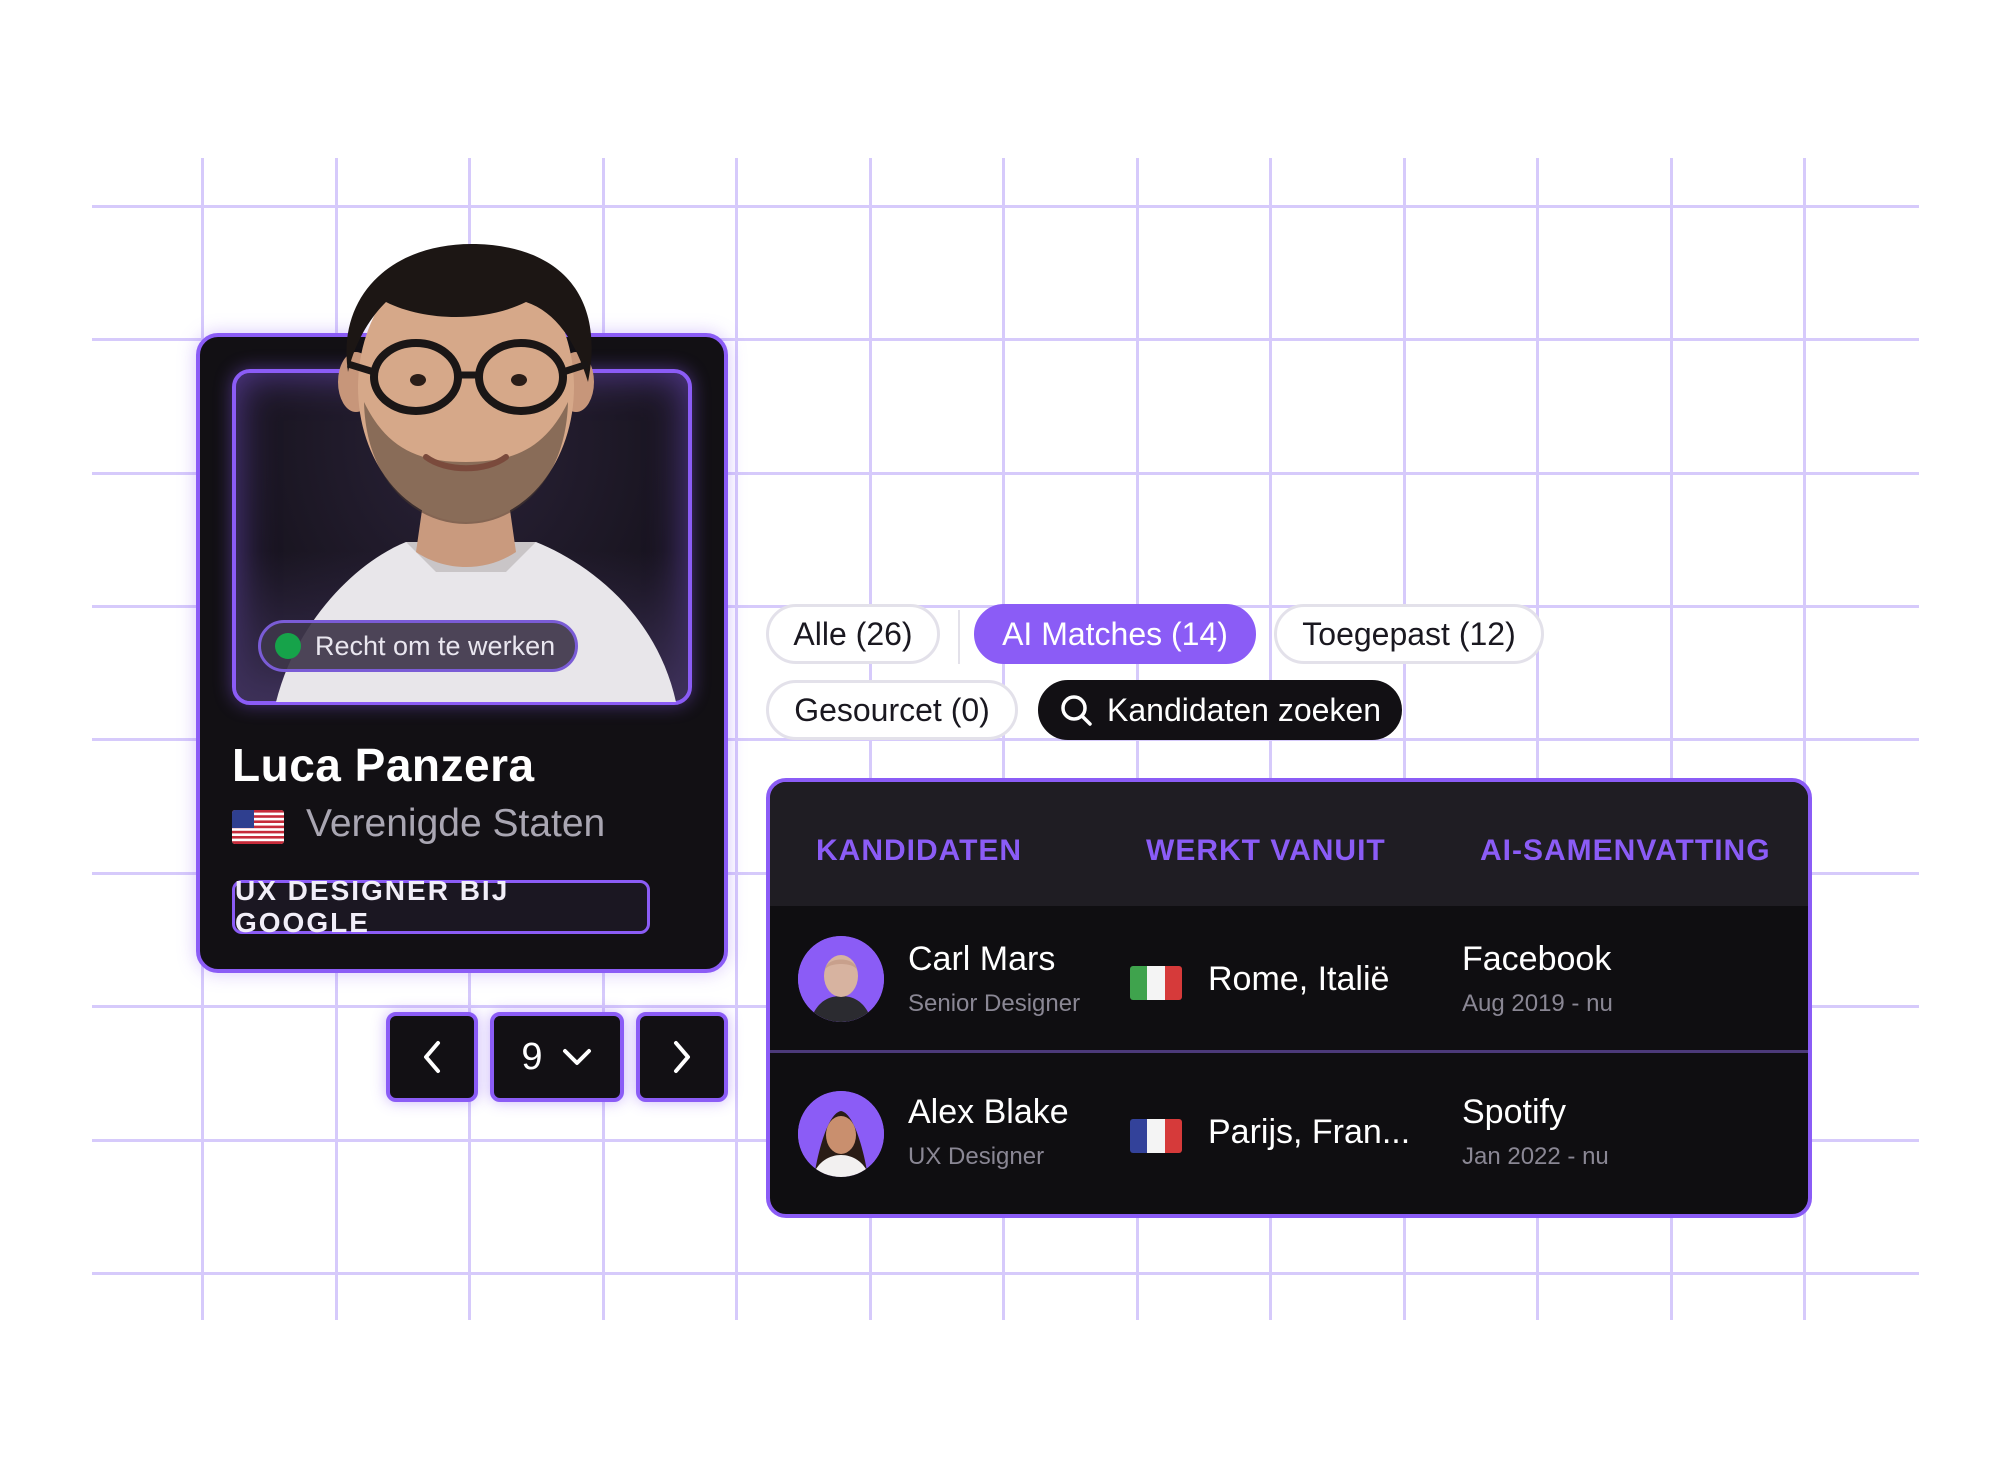 The image size is (2000, 1468). What do you see at coordinates (1156, 1136) in the screenshot?
I see `france-flag-icon` at bounding box center [1156, 1136].